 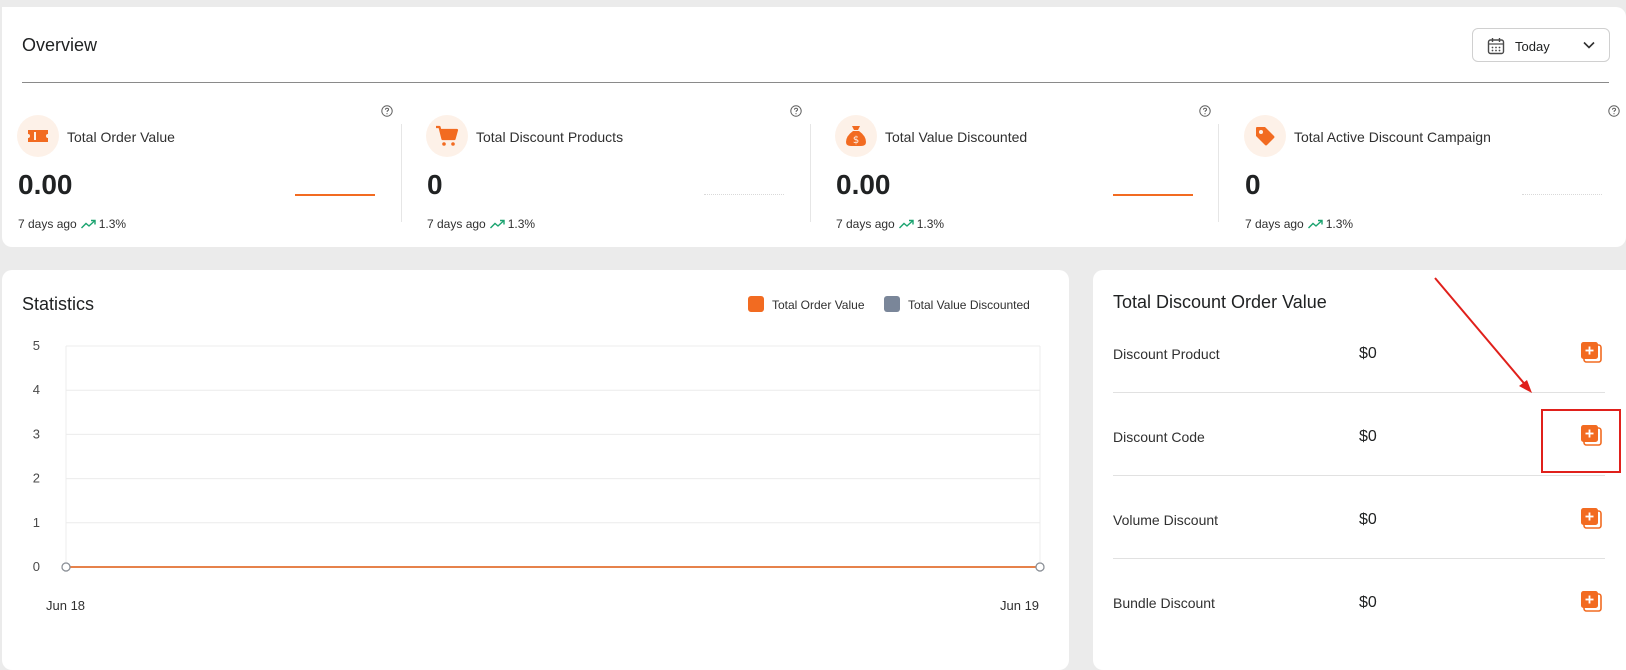 I want to click on annotation-arrow, so click(x=1483, y=335).